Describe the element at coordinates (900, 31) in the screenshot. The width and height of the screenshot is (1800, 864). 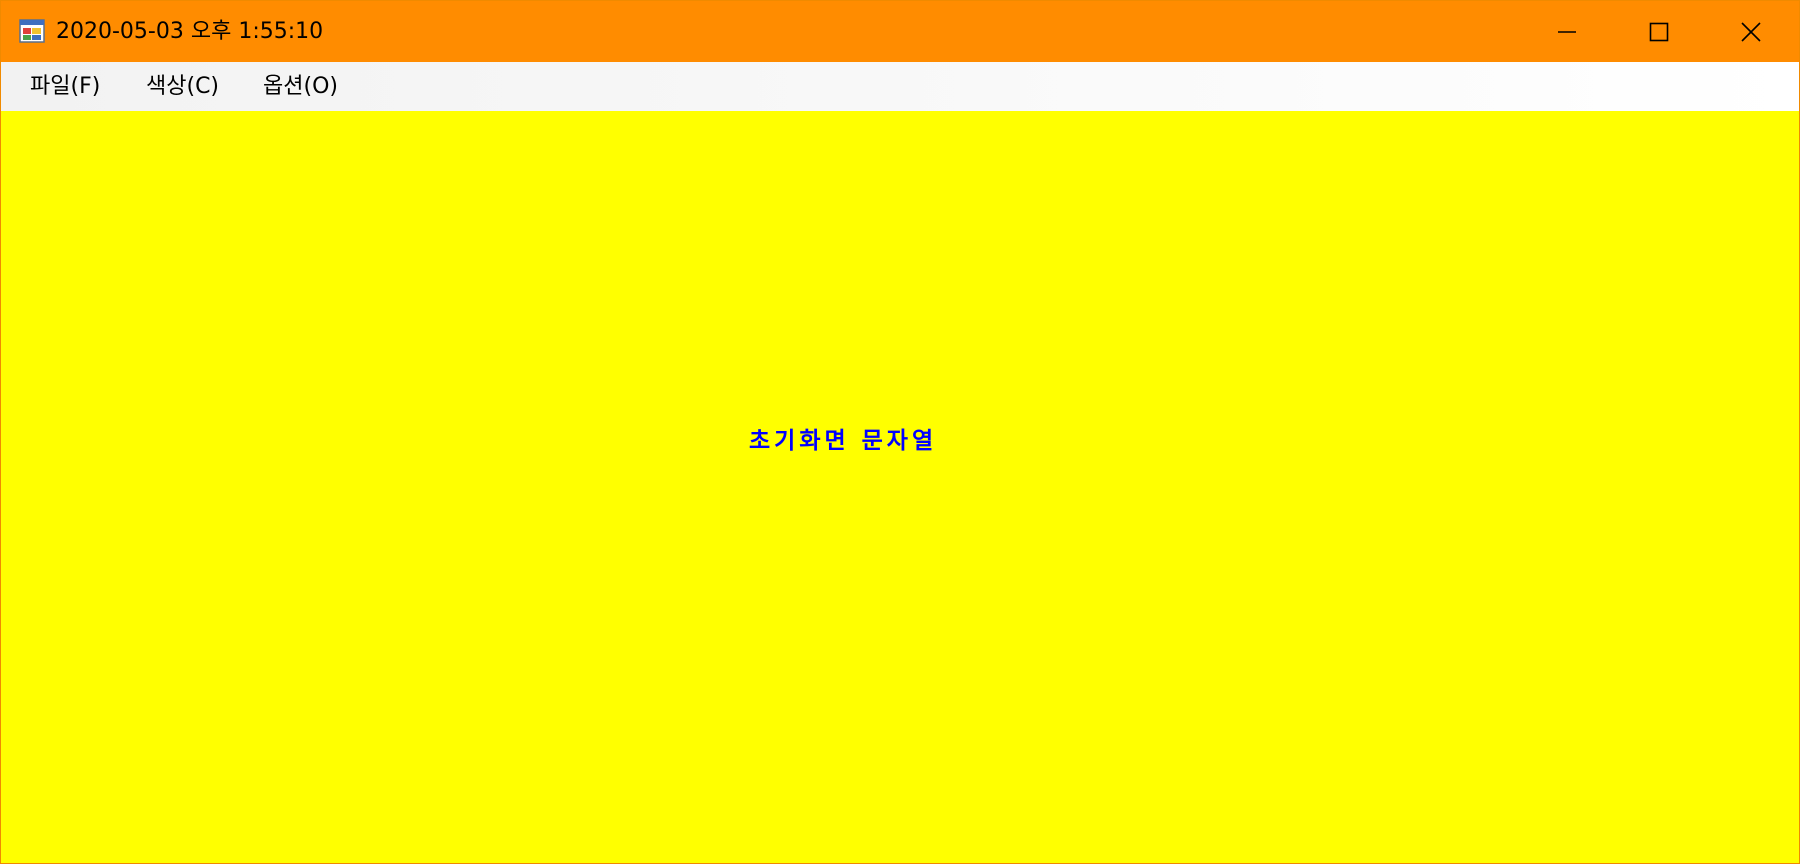
I see `title-bar: 2020-05-03 오후 1:55:10` at that location.